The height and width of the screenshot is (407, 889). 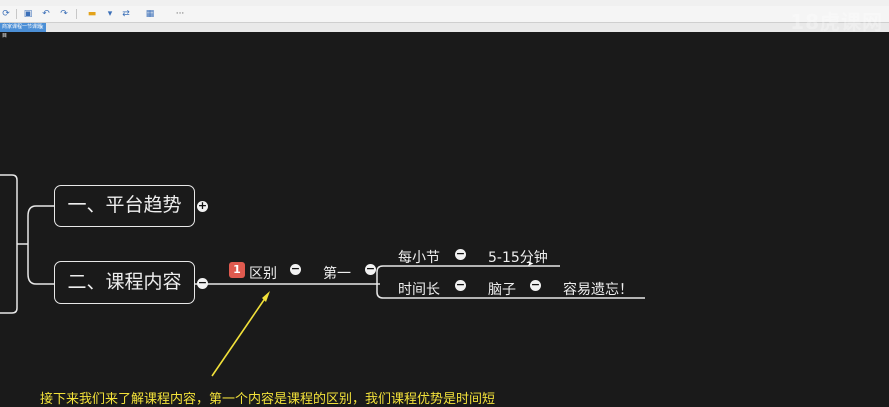 What do you see at coordinates (64, 14) in the screenshot?
I see `redo-icon: ↷` at bounding box center [64, 14].